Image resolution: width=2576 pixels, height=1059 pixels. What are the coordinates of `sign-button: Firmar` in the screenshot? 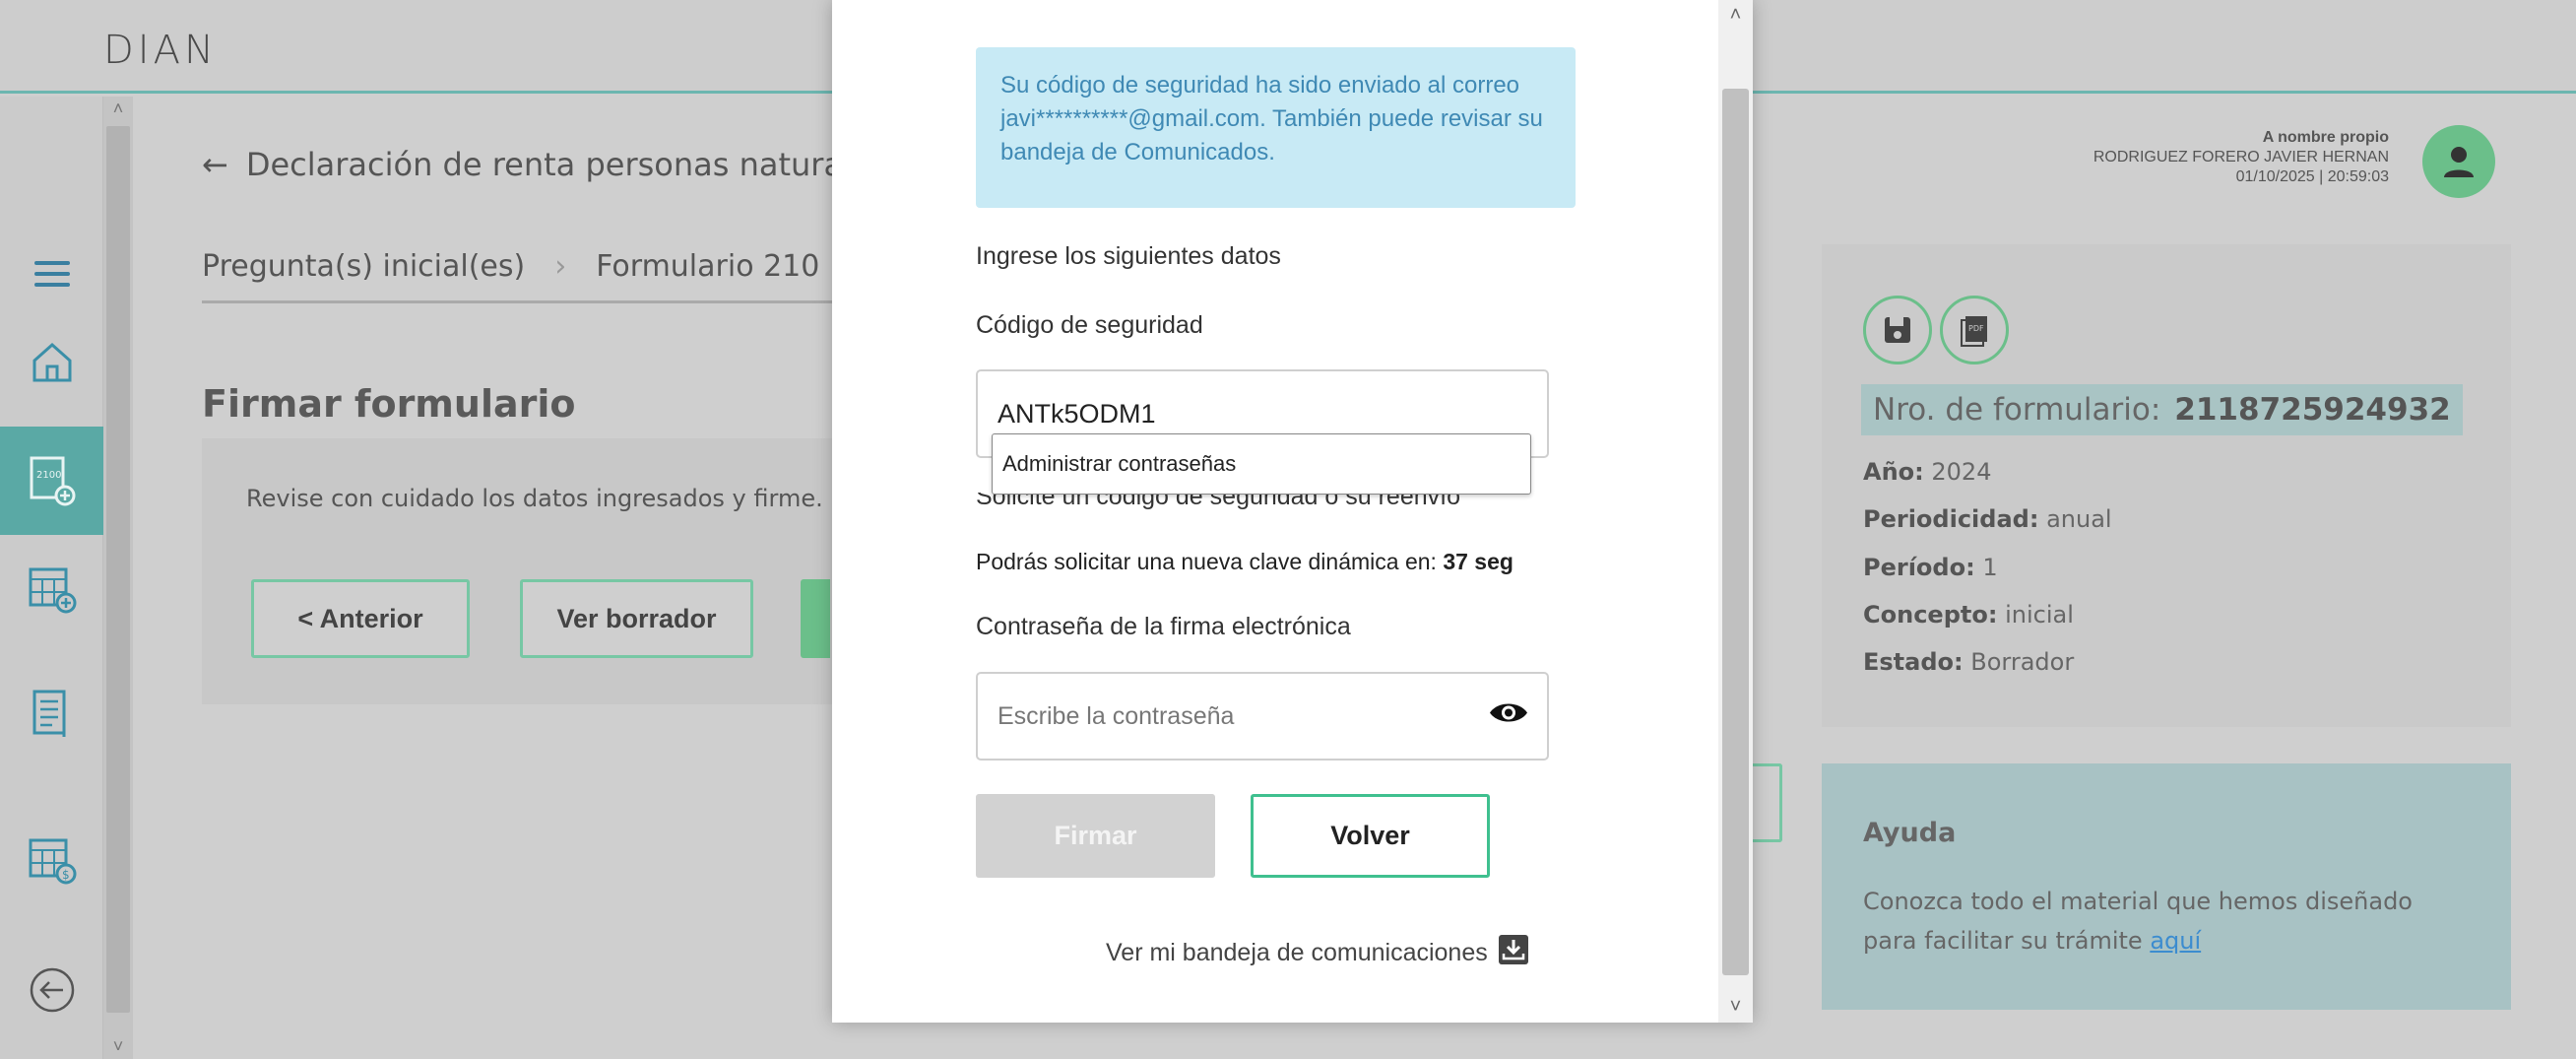 It's located at (1095, 836).